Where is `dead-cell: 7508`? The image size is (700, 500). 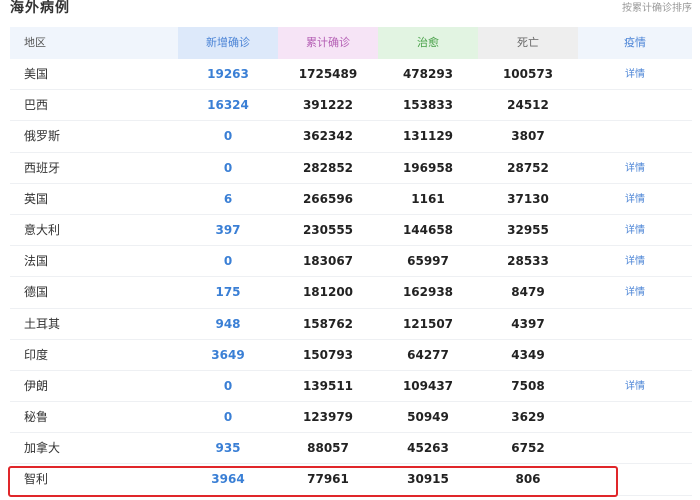
dead-cell: 7508 is located at coordinates (528, 385).